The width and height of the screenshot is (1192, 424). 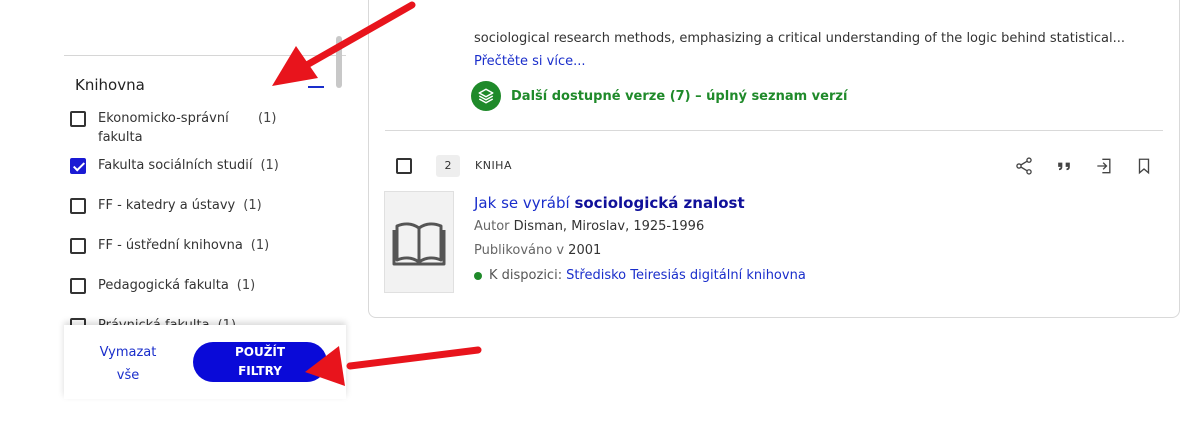 What do you see at coordinates (609, 226) in the screenshot?
I see `author-value: Disman, Miroslav, 1925-1996` at bounding box center [609, 226].